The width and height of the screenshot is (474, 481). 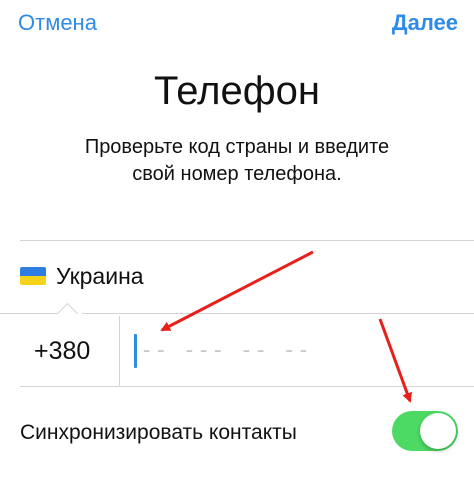 I want to click on country-selector: Украина, so click(x=237, y=277).